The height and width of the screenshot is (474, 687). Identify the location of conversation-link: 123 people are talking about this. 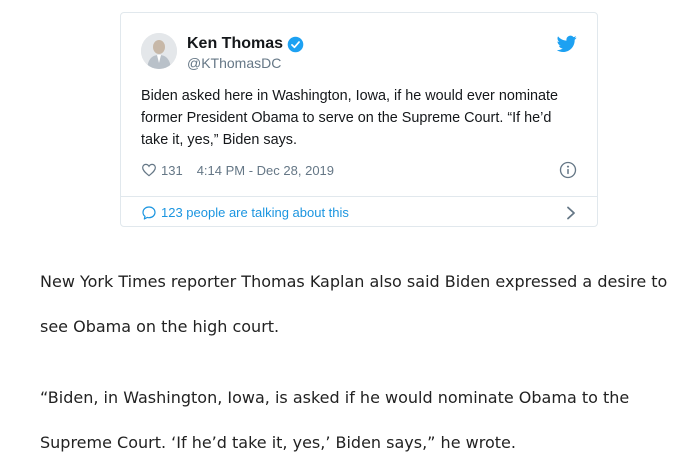
(359, 212).